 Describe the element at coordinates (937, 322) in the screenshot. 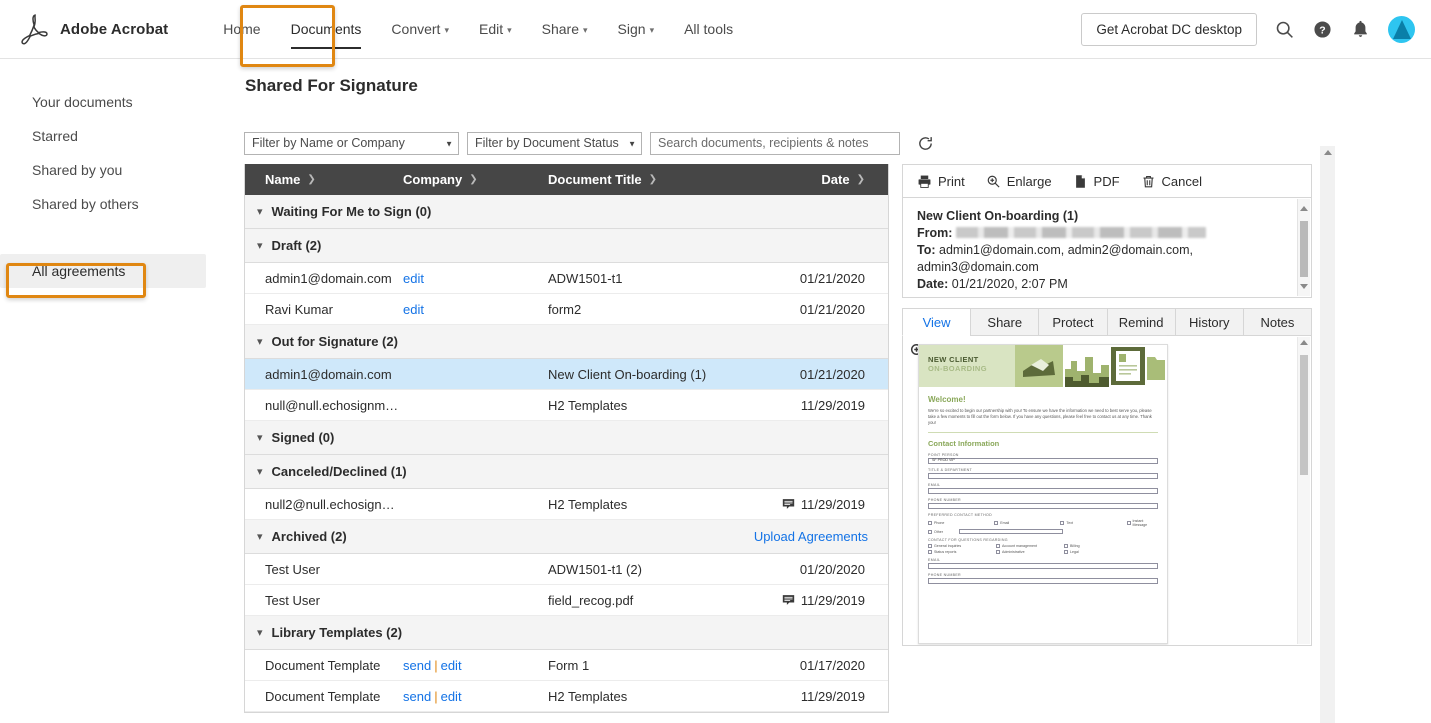

I see `tab-view: View` at that location.